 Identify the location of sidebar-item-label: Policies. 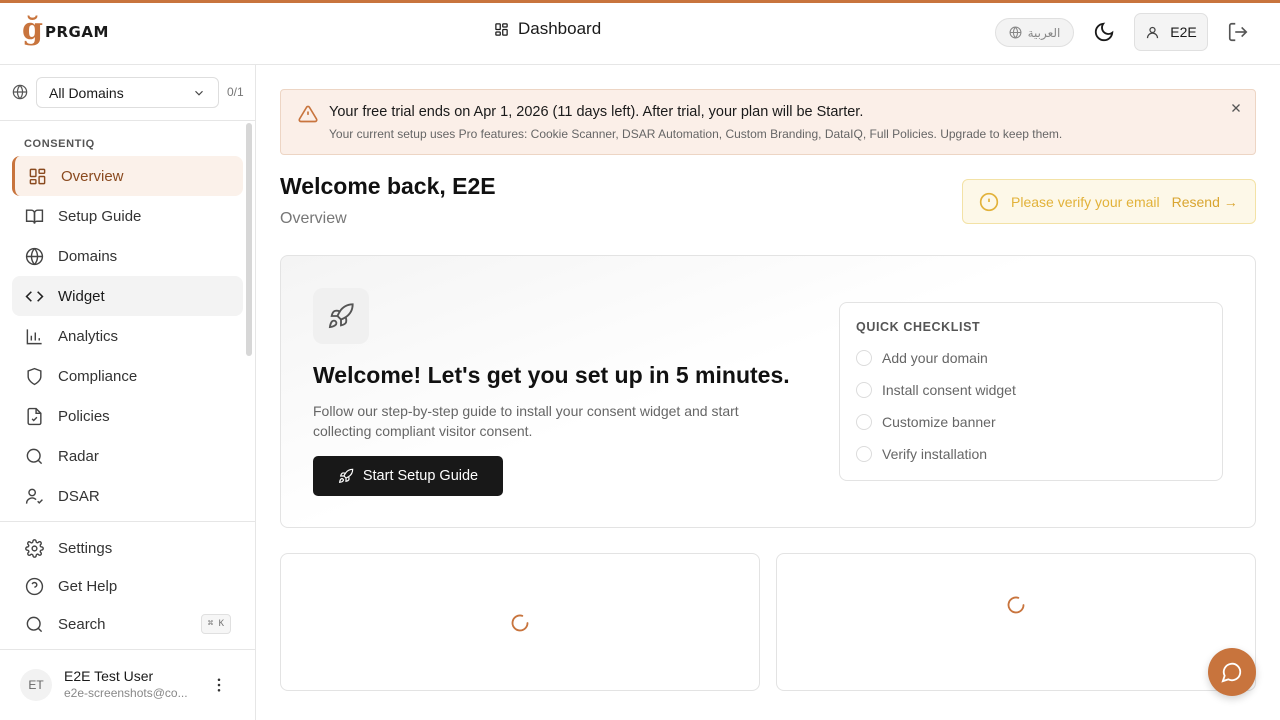
(84, 416).